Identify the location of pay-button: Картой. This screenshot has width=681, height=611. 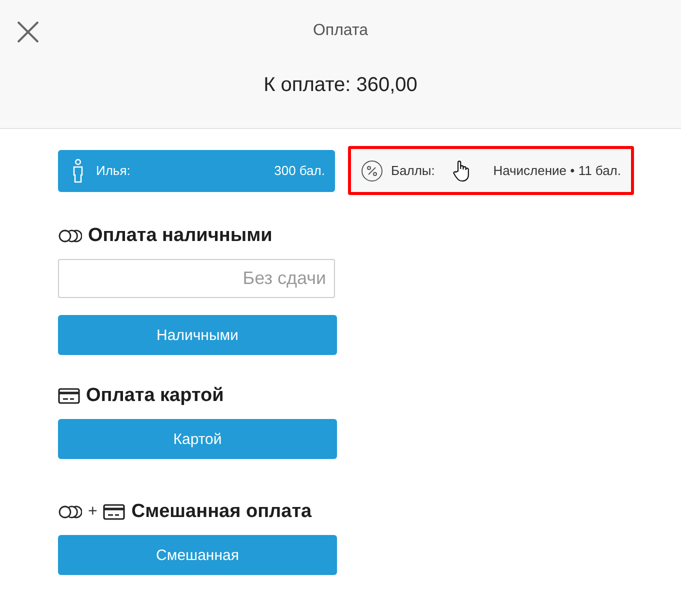
(197, 439).